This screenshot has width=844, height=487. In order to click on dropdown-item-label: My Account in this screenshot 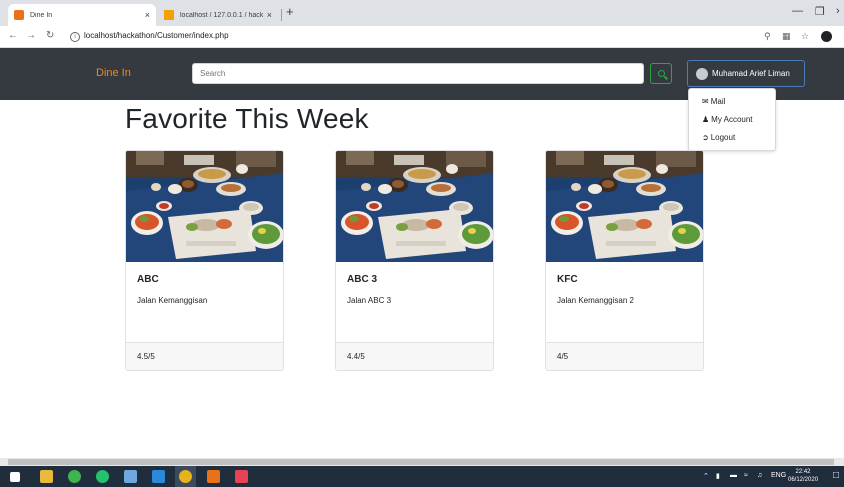, I will do `click(732, 119)`.